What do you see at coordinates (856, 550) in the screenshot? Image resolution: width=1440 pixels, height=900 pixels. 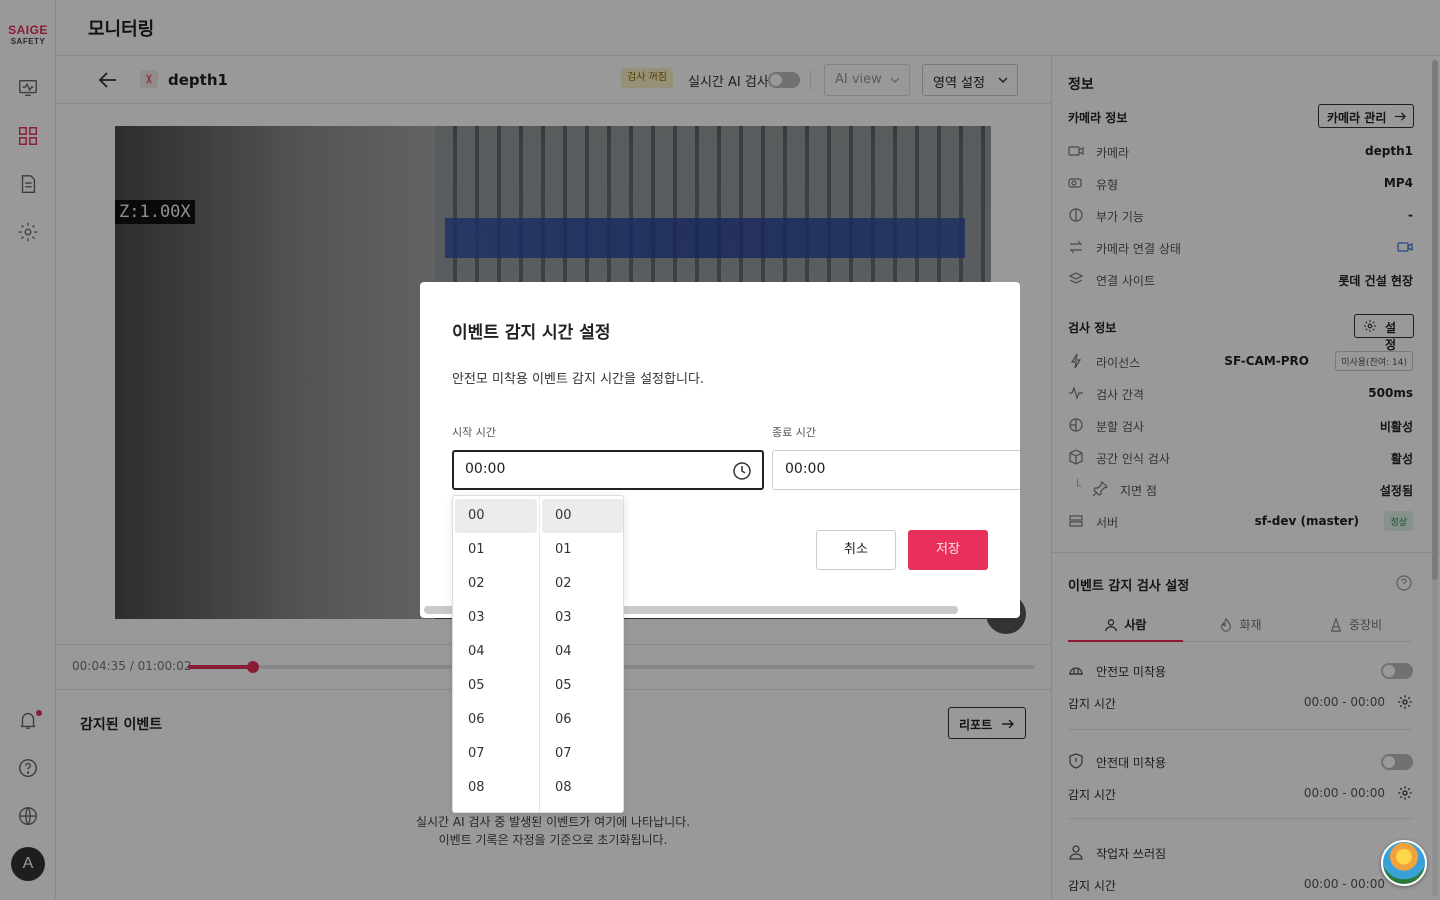 I see `cancel-button: 취소` at bounding box center [856, 550].